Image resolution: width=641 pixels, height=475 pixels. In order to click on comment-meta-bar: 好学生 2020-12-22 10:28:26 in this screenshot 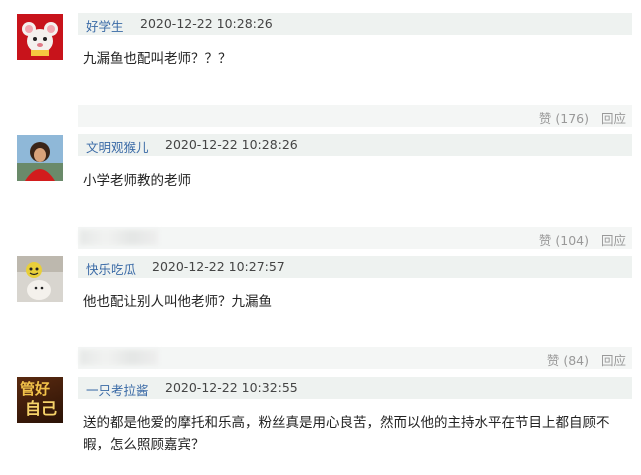, I will do `click(355, 24)`.